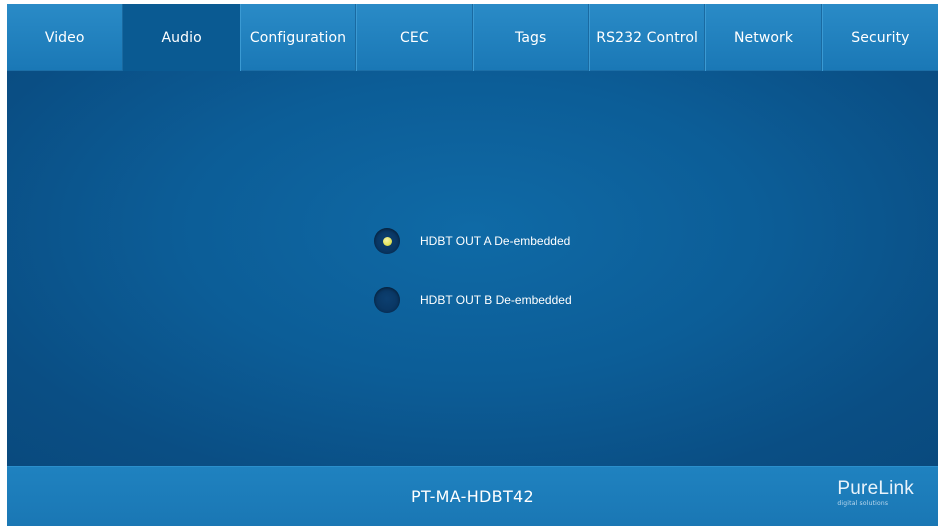  I want to click on tab-rs232-control: RS232 Control, so click(647, 37).